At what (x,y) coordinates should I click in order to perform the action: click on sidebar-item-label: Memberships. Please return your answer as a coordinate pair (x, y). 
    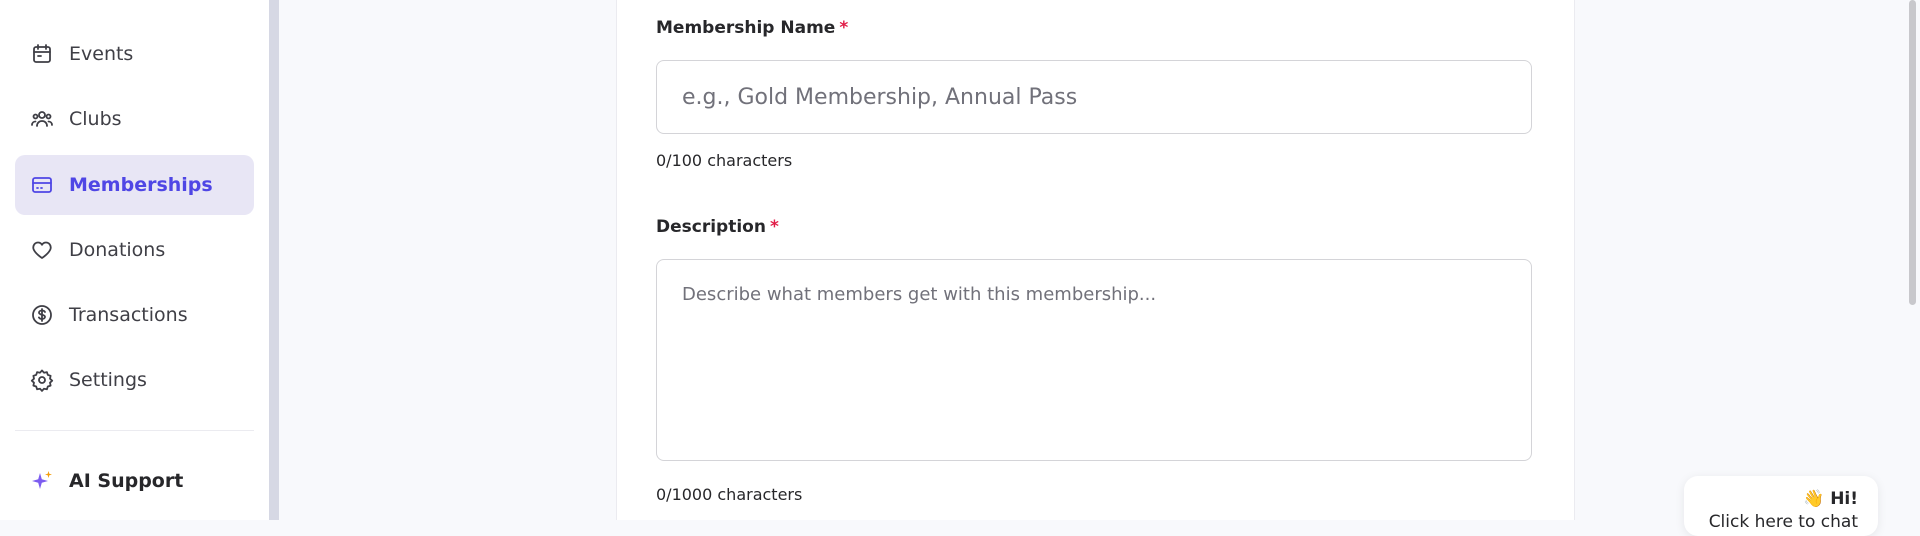
    Looking at the image, I should click on (141, 185).